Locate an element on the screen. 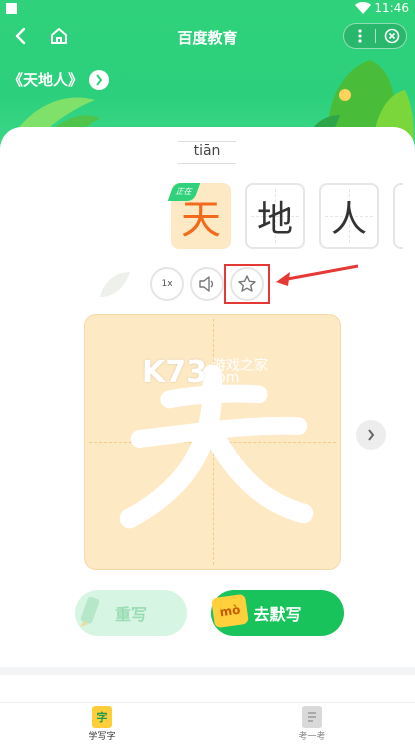 The width and height of the screenshot is (415, 746). dictation-label: 去默写 is located at coordinates (277, 614).